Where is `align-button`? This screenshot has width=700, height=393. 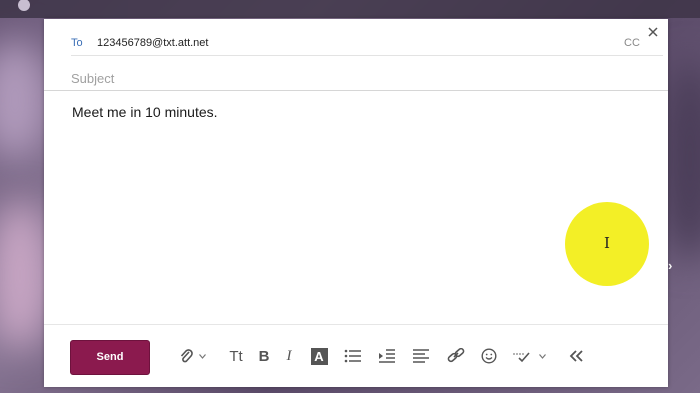
align-button is located at coordinates (421, 356).